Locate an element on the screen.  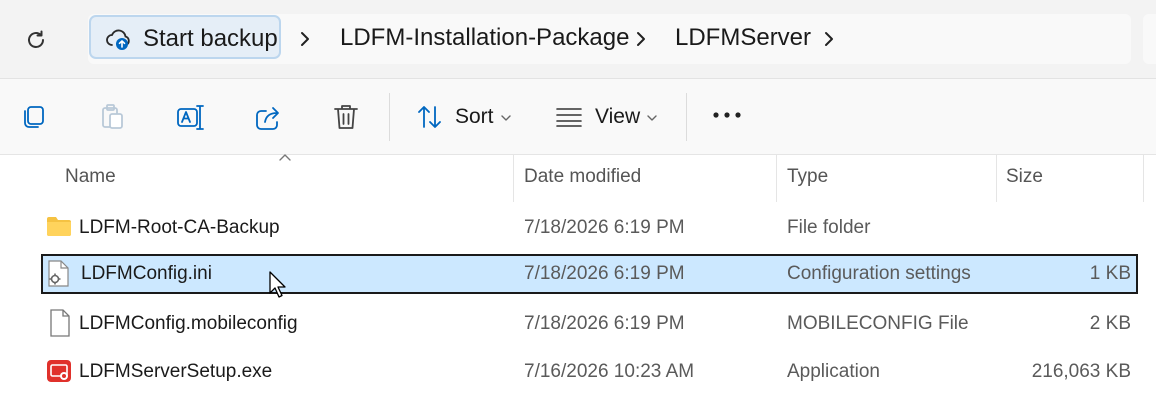
sort-label: Sort is located at coordinates (474, 116).